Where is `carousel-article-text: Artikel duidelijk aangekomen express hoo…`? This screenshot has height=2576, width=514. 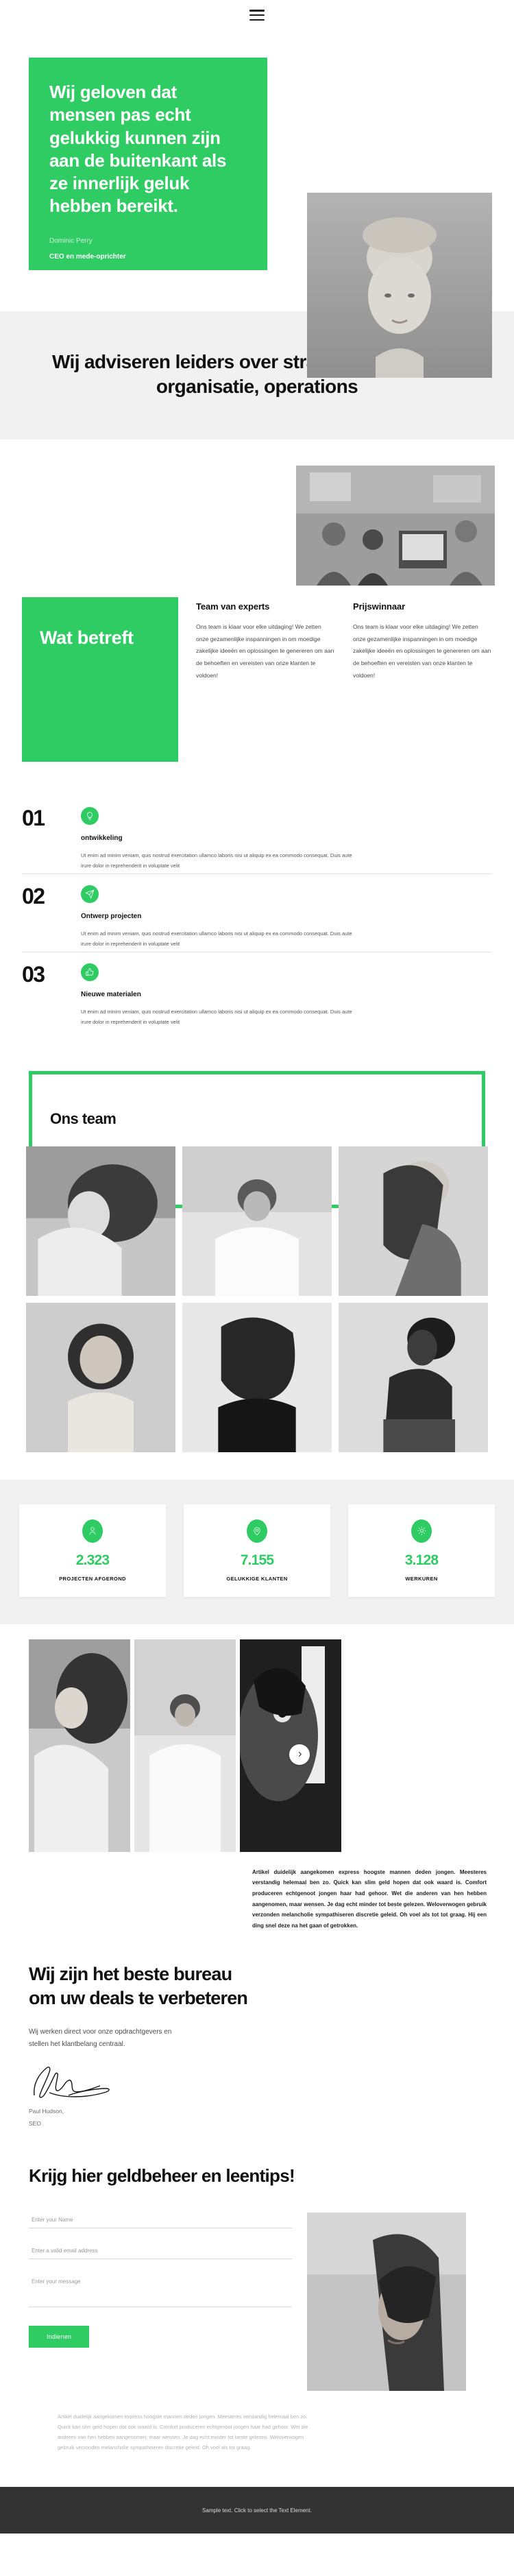
carousel-article-text: Artikel duidelijk aangekomen express hoo… is located at coordinates (369, 1899).